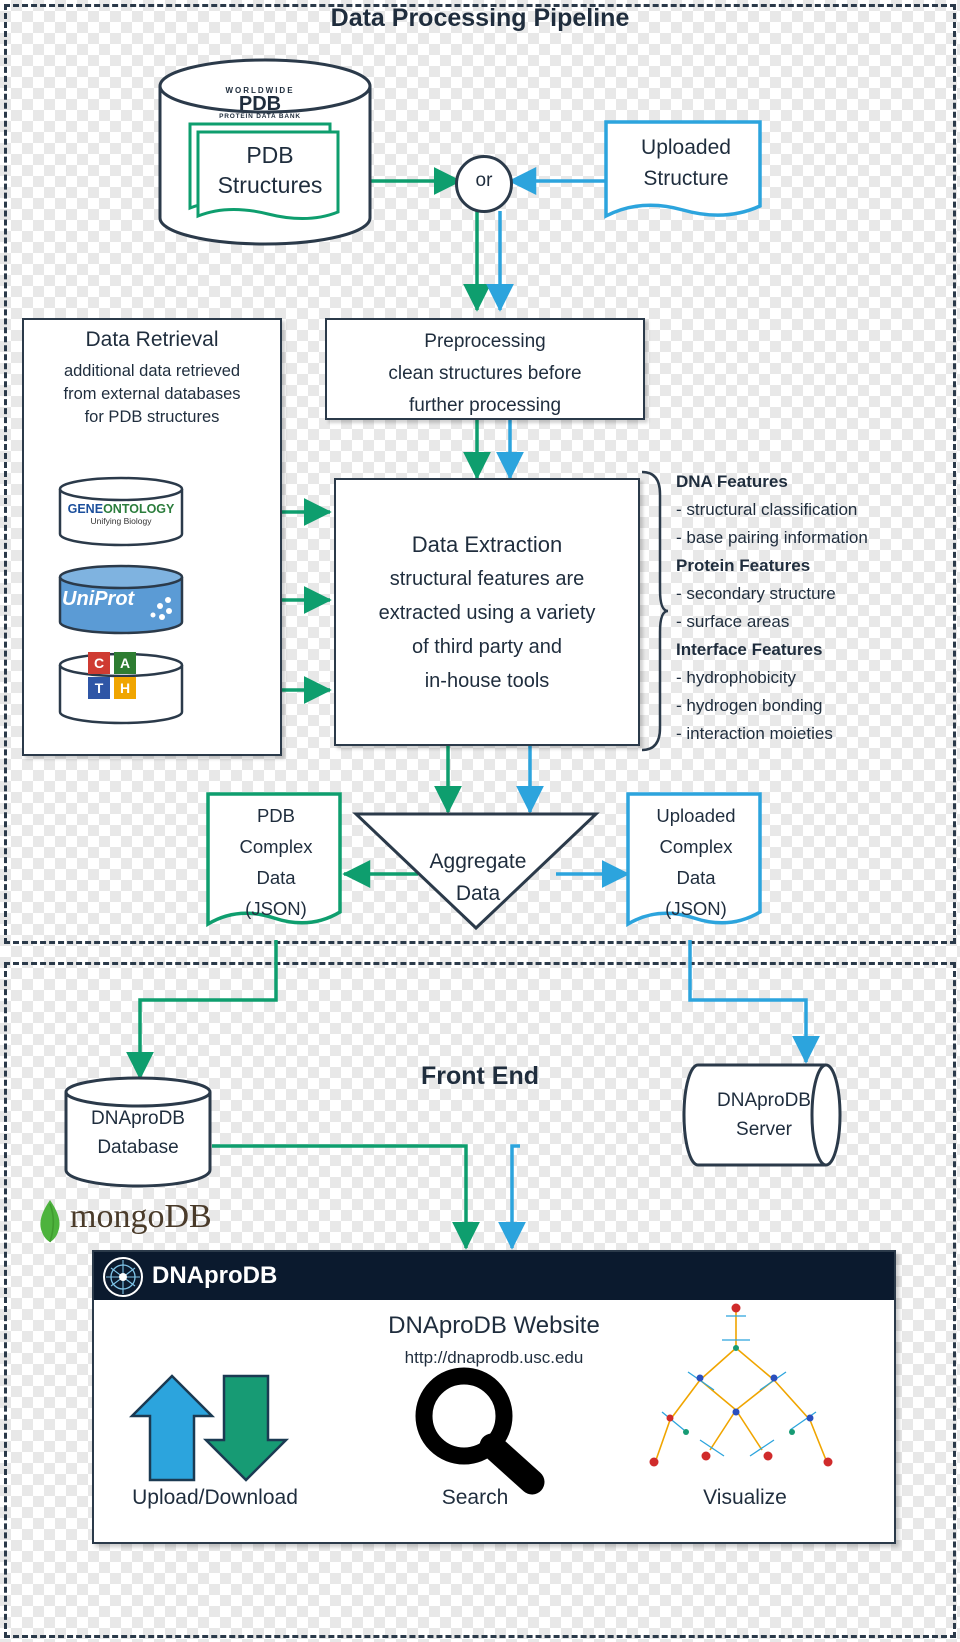 This screenshot has height=1642, width=960. What do you see at coordinates (152, 371) in the screenshot?
I see `data-retrieval-line1: additional data retrieved` at bounding box center [152, 371].